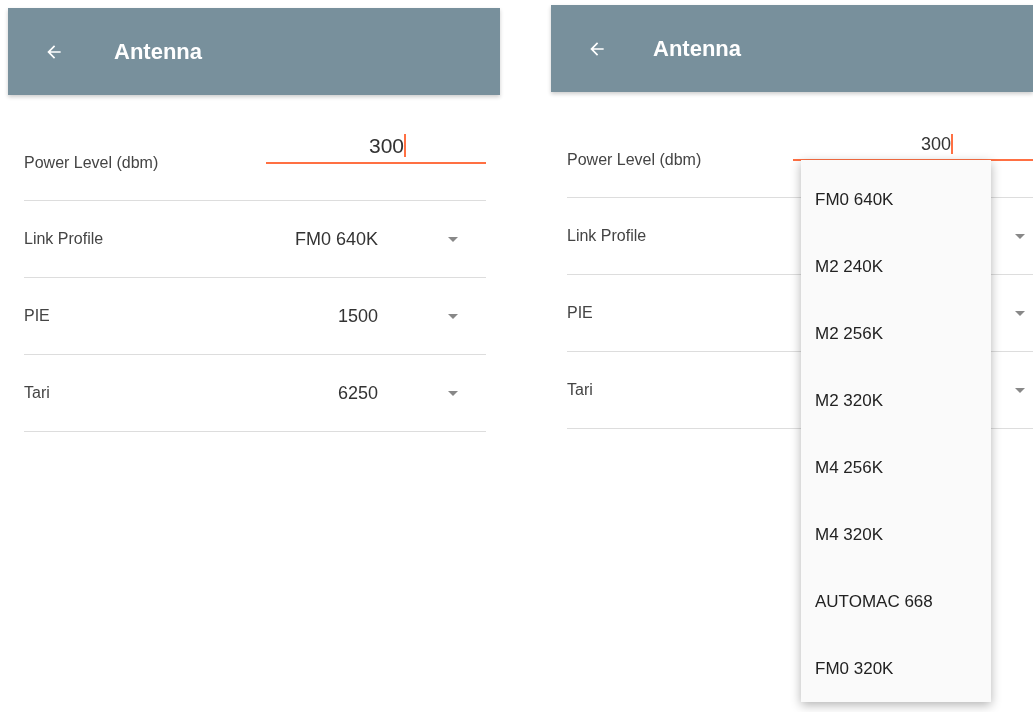 The image size is (1033, 712). Describe the element at coordinates (896, 333) in the screenshot. I see `menu-item: M2 256K` at that location.